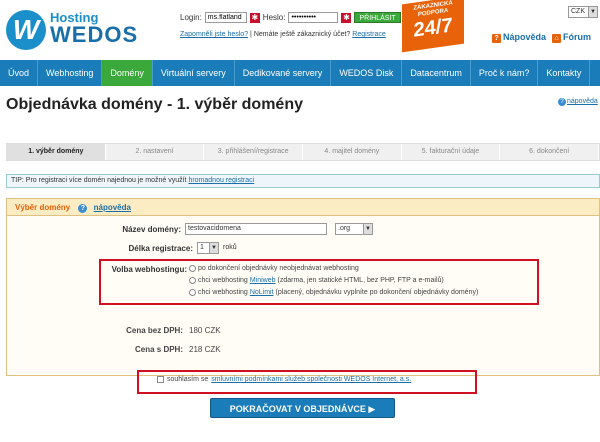 This screenshot has height=442, width=600. Describe the element at coordinates (578, 102) in the screenshot. I see `page-help-link: ? nápověda` at that location.